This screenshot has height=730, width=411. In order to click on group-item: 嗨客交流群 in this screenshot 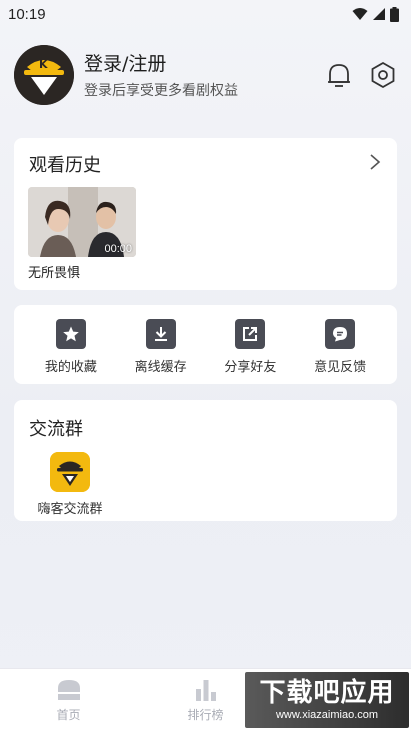, I will do `click(70, 484)`.